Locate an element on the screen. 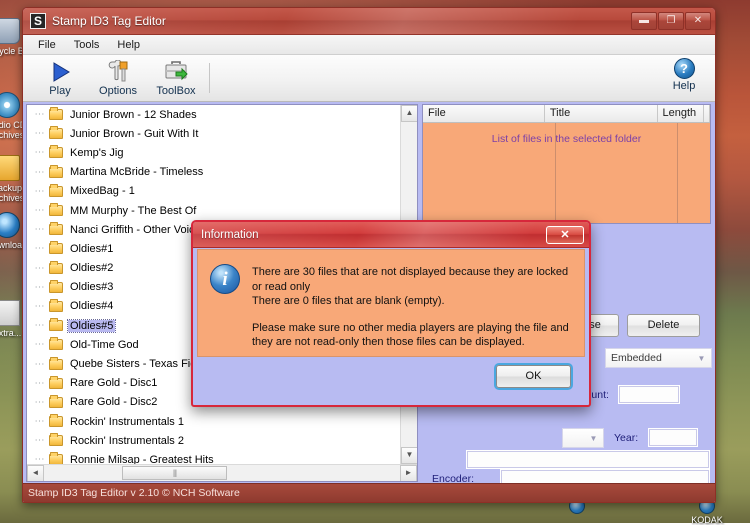 Image resolution: width=750 pixels, height=525 pixels. internet-explorer-icon is located at coordinates (10, 225).